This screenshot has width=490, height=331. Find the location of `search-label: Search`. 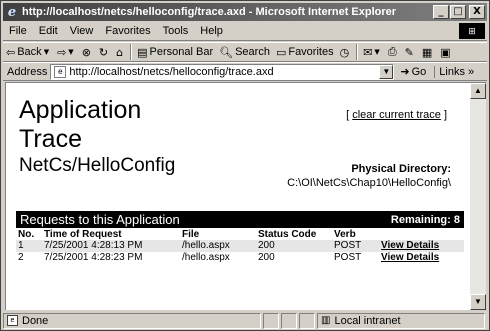

search-label: Search is located at coordinates (252, 52).